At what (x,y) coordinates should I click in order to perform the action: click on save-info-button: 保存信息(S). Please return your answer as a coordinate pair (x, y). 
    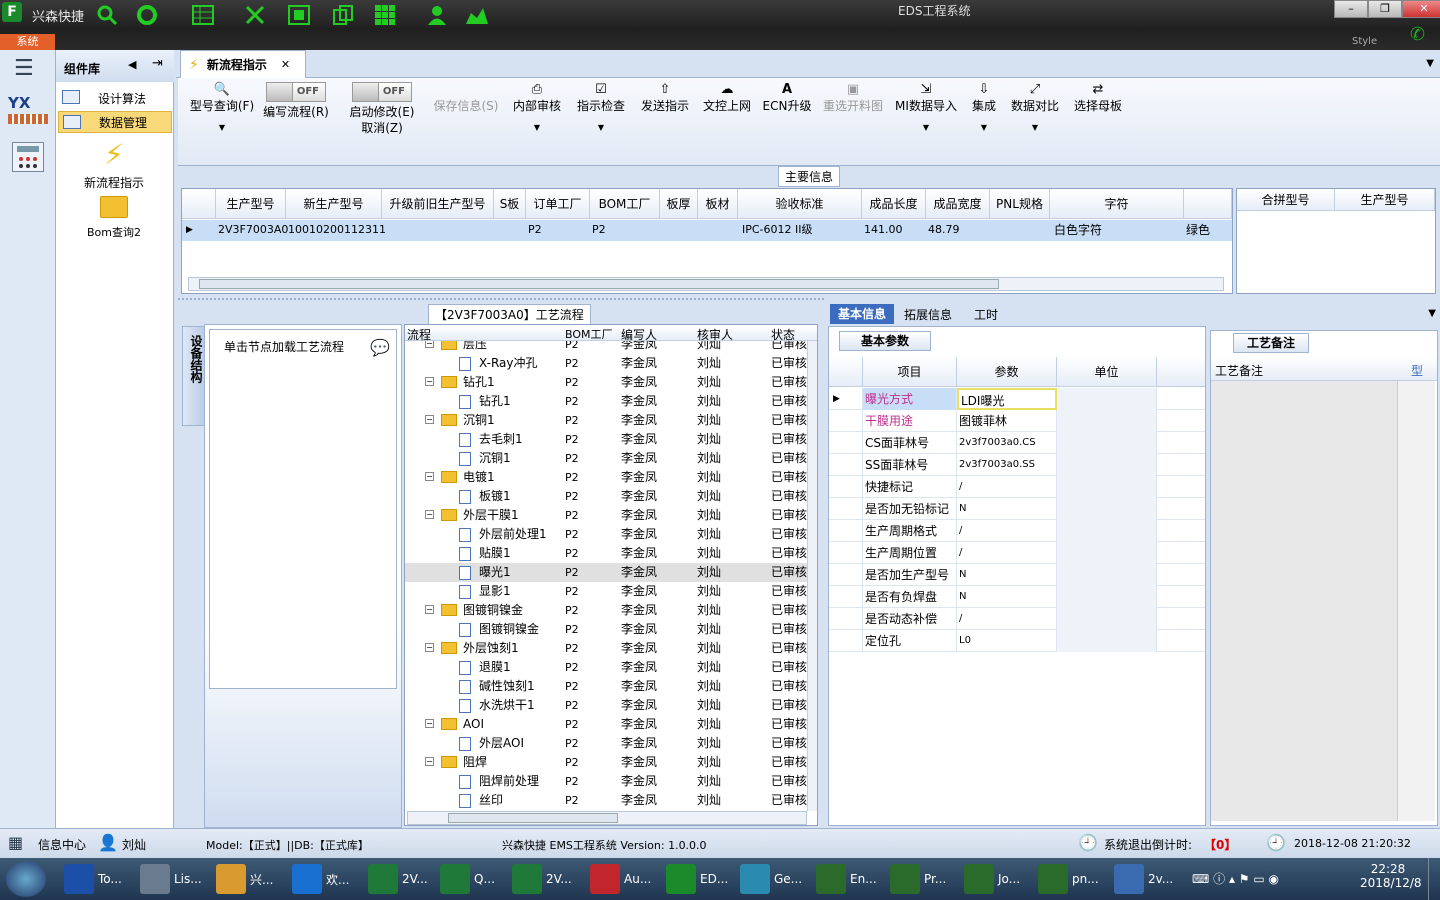
    Looking at the image, I should click on (466, 98).